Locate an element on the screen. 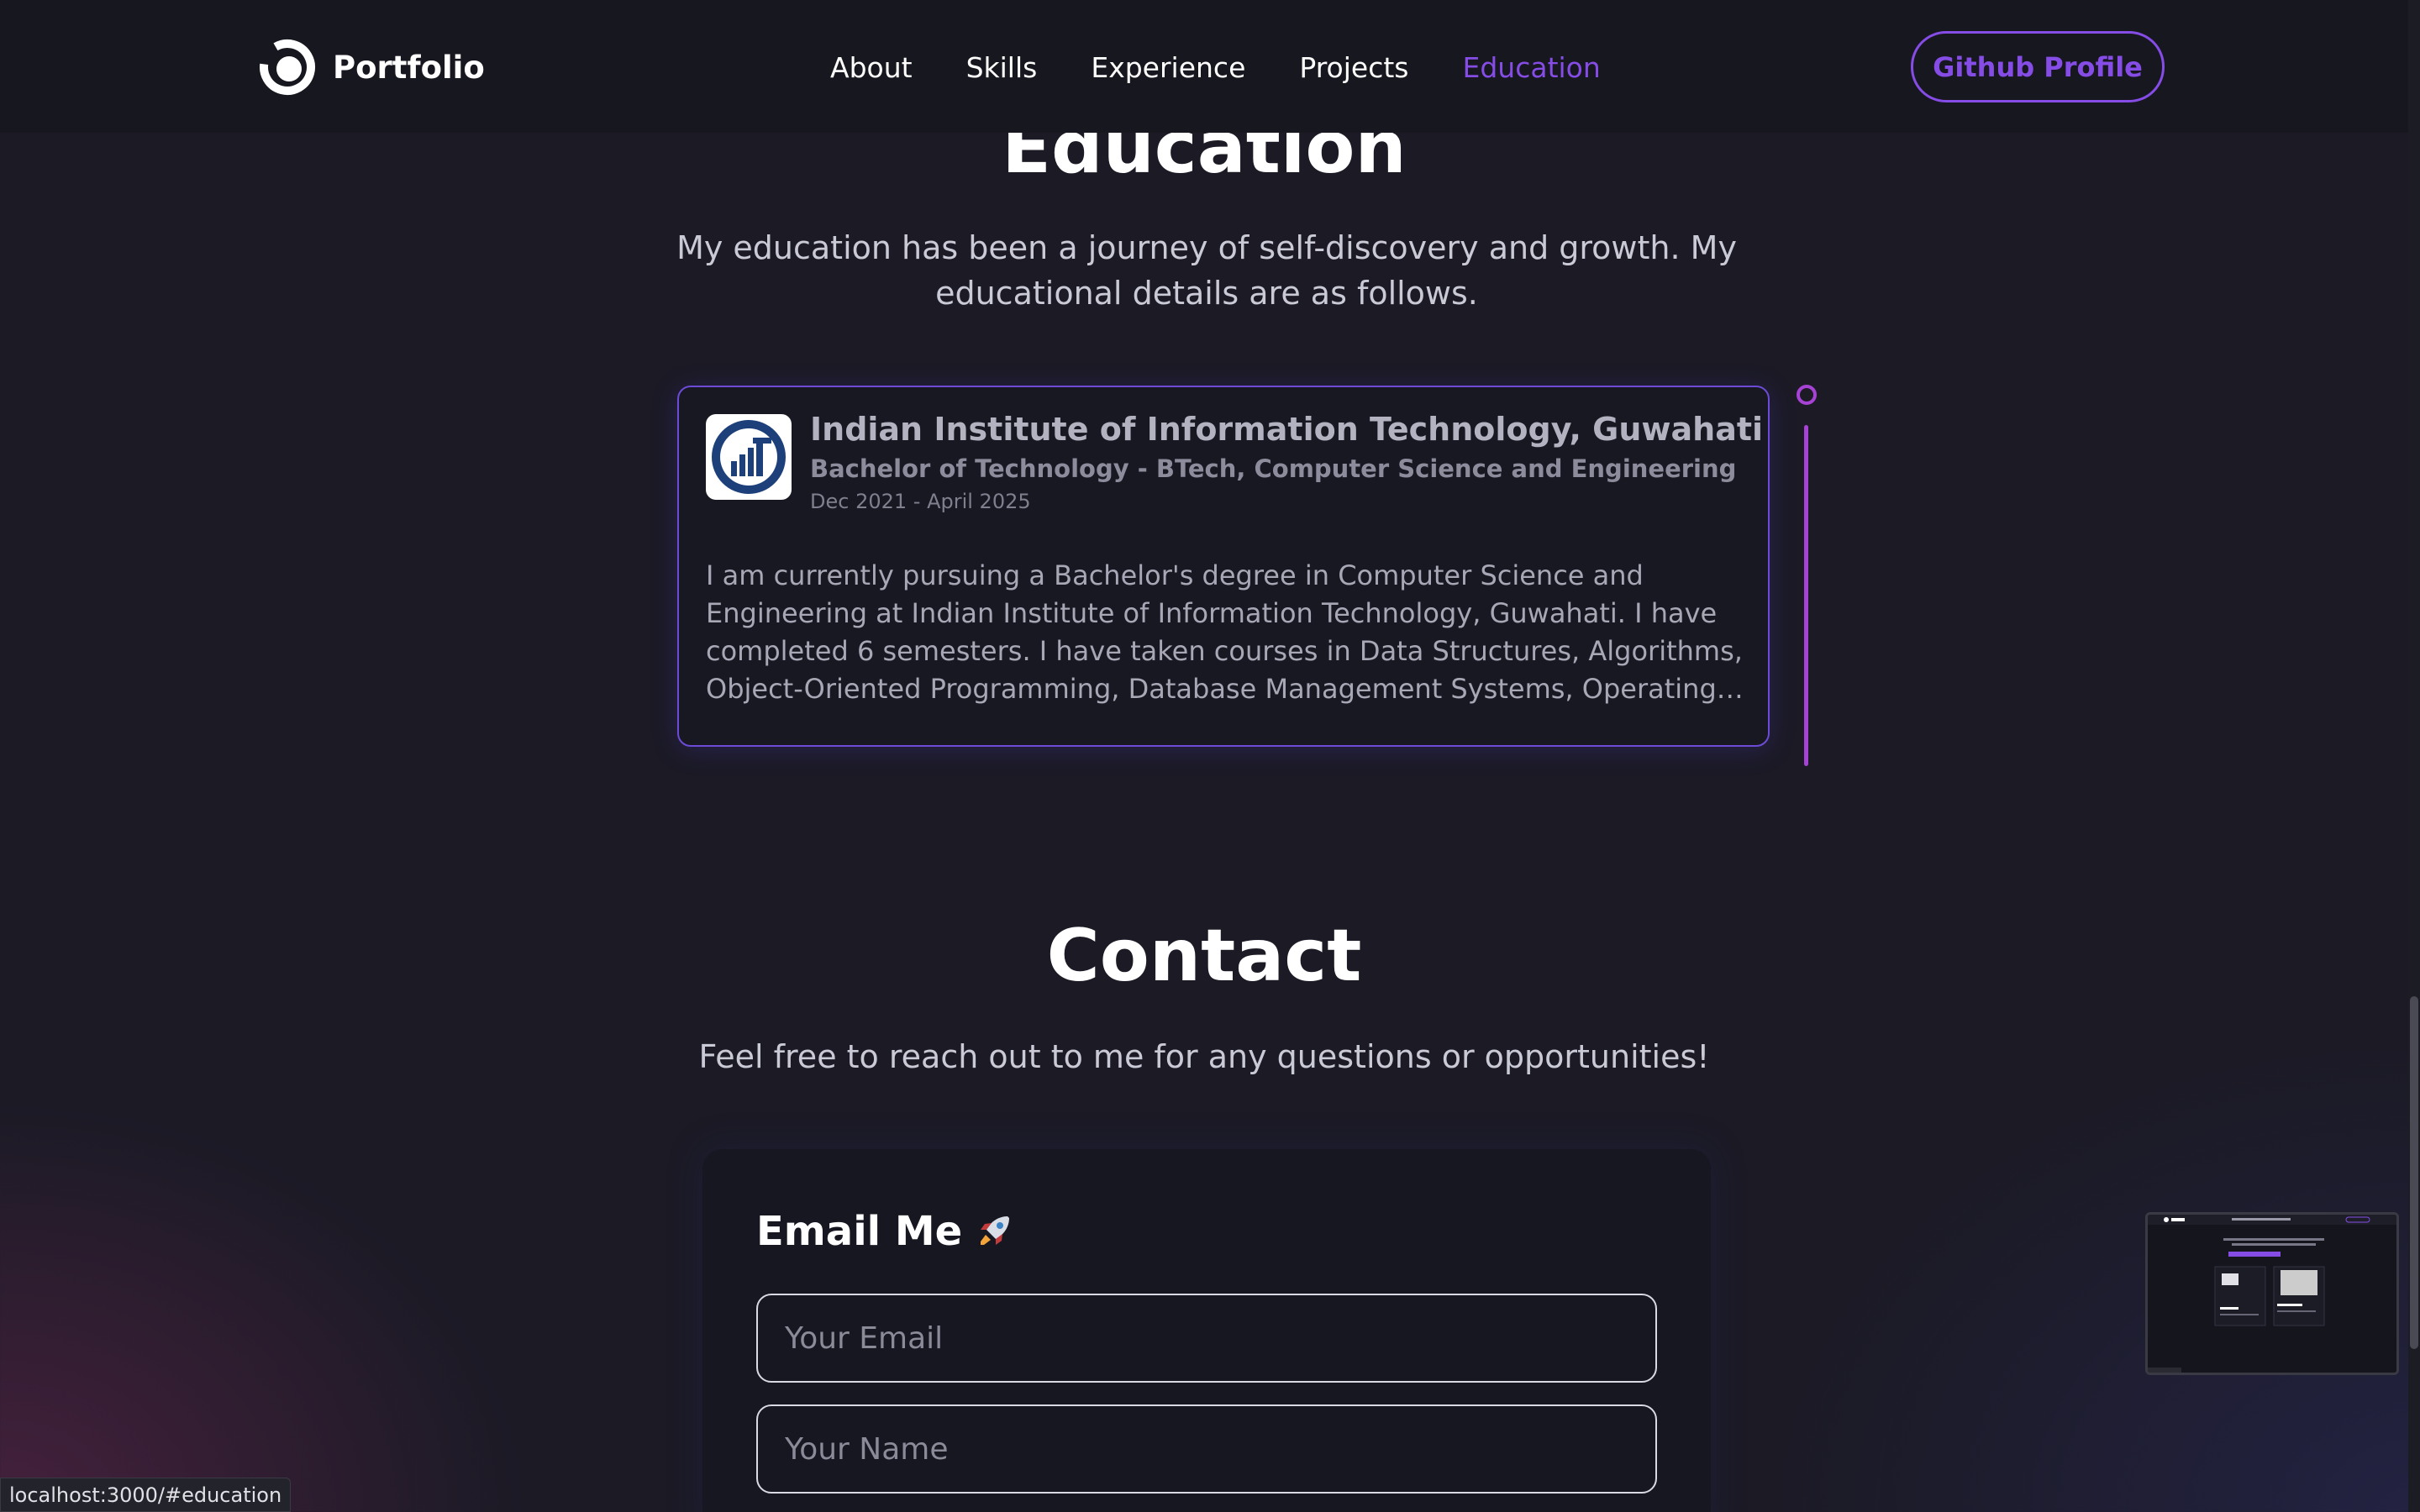 The image size is (2420, 1512). preview-image is located at coordinates (2272, 1294).